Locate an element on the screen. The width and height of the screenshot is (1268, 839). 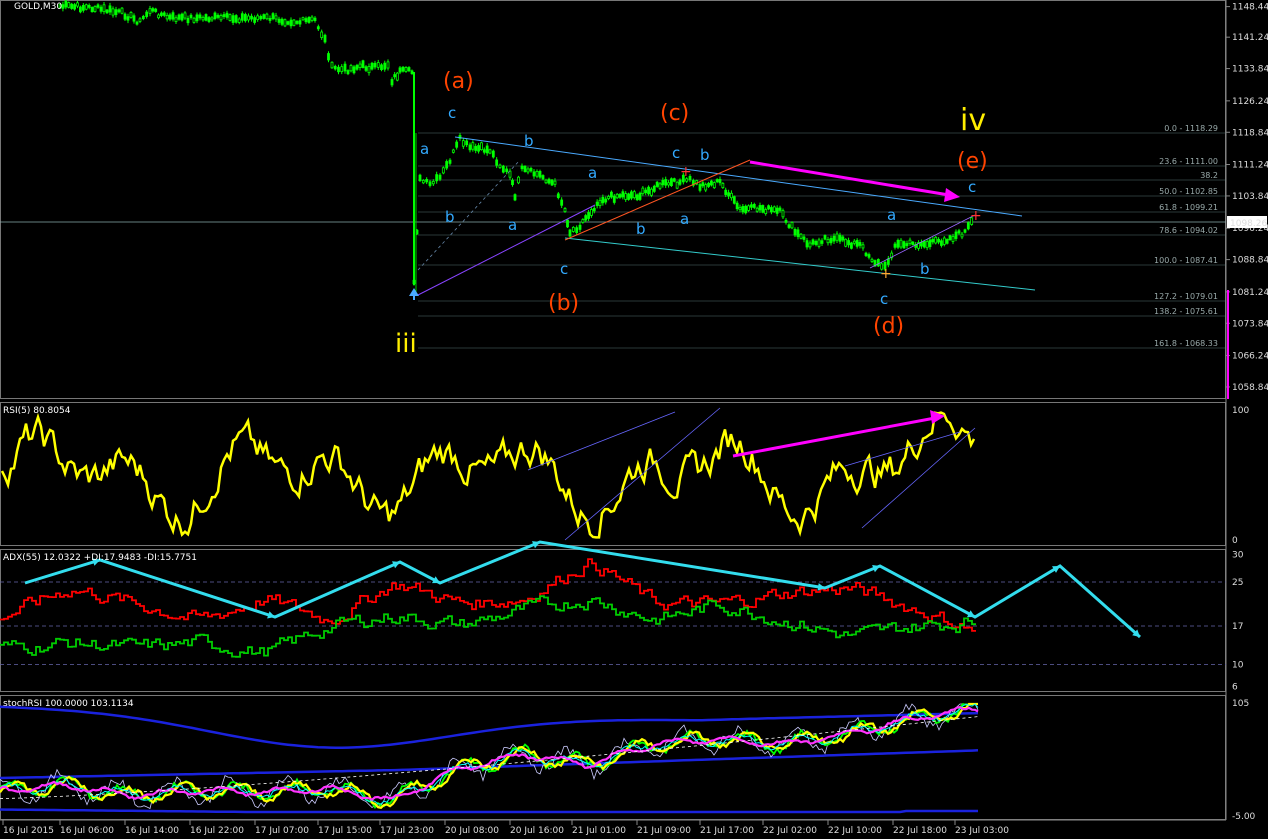
price-y-tick-label: 1133.84 is located at coordinates (1250, 70).